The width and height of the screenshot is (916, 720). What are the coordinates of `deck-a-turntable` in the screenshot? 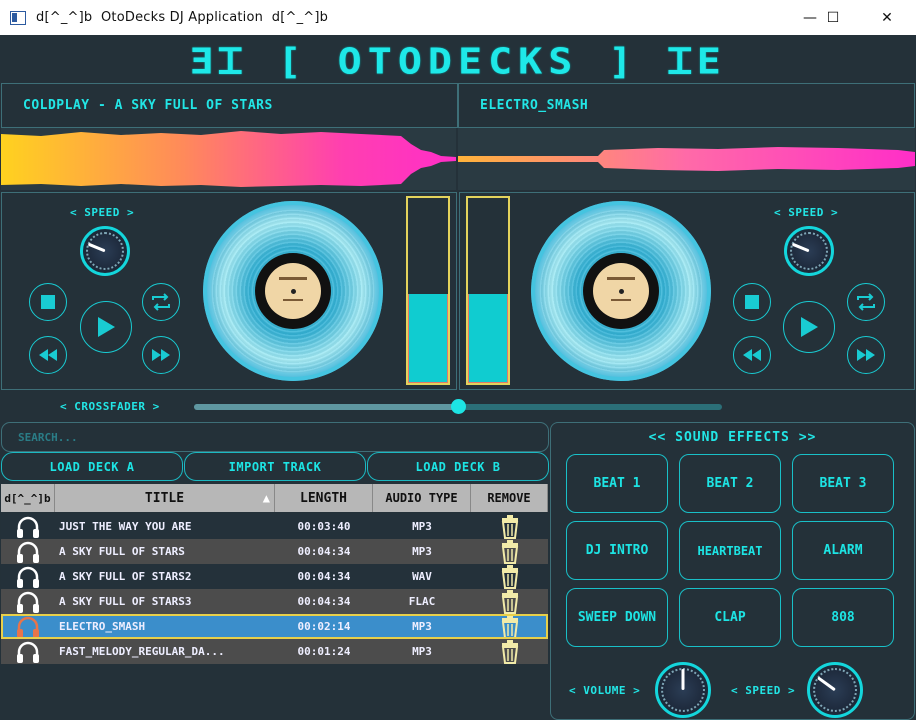 It's located at (293, 291).